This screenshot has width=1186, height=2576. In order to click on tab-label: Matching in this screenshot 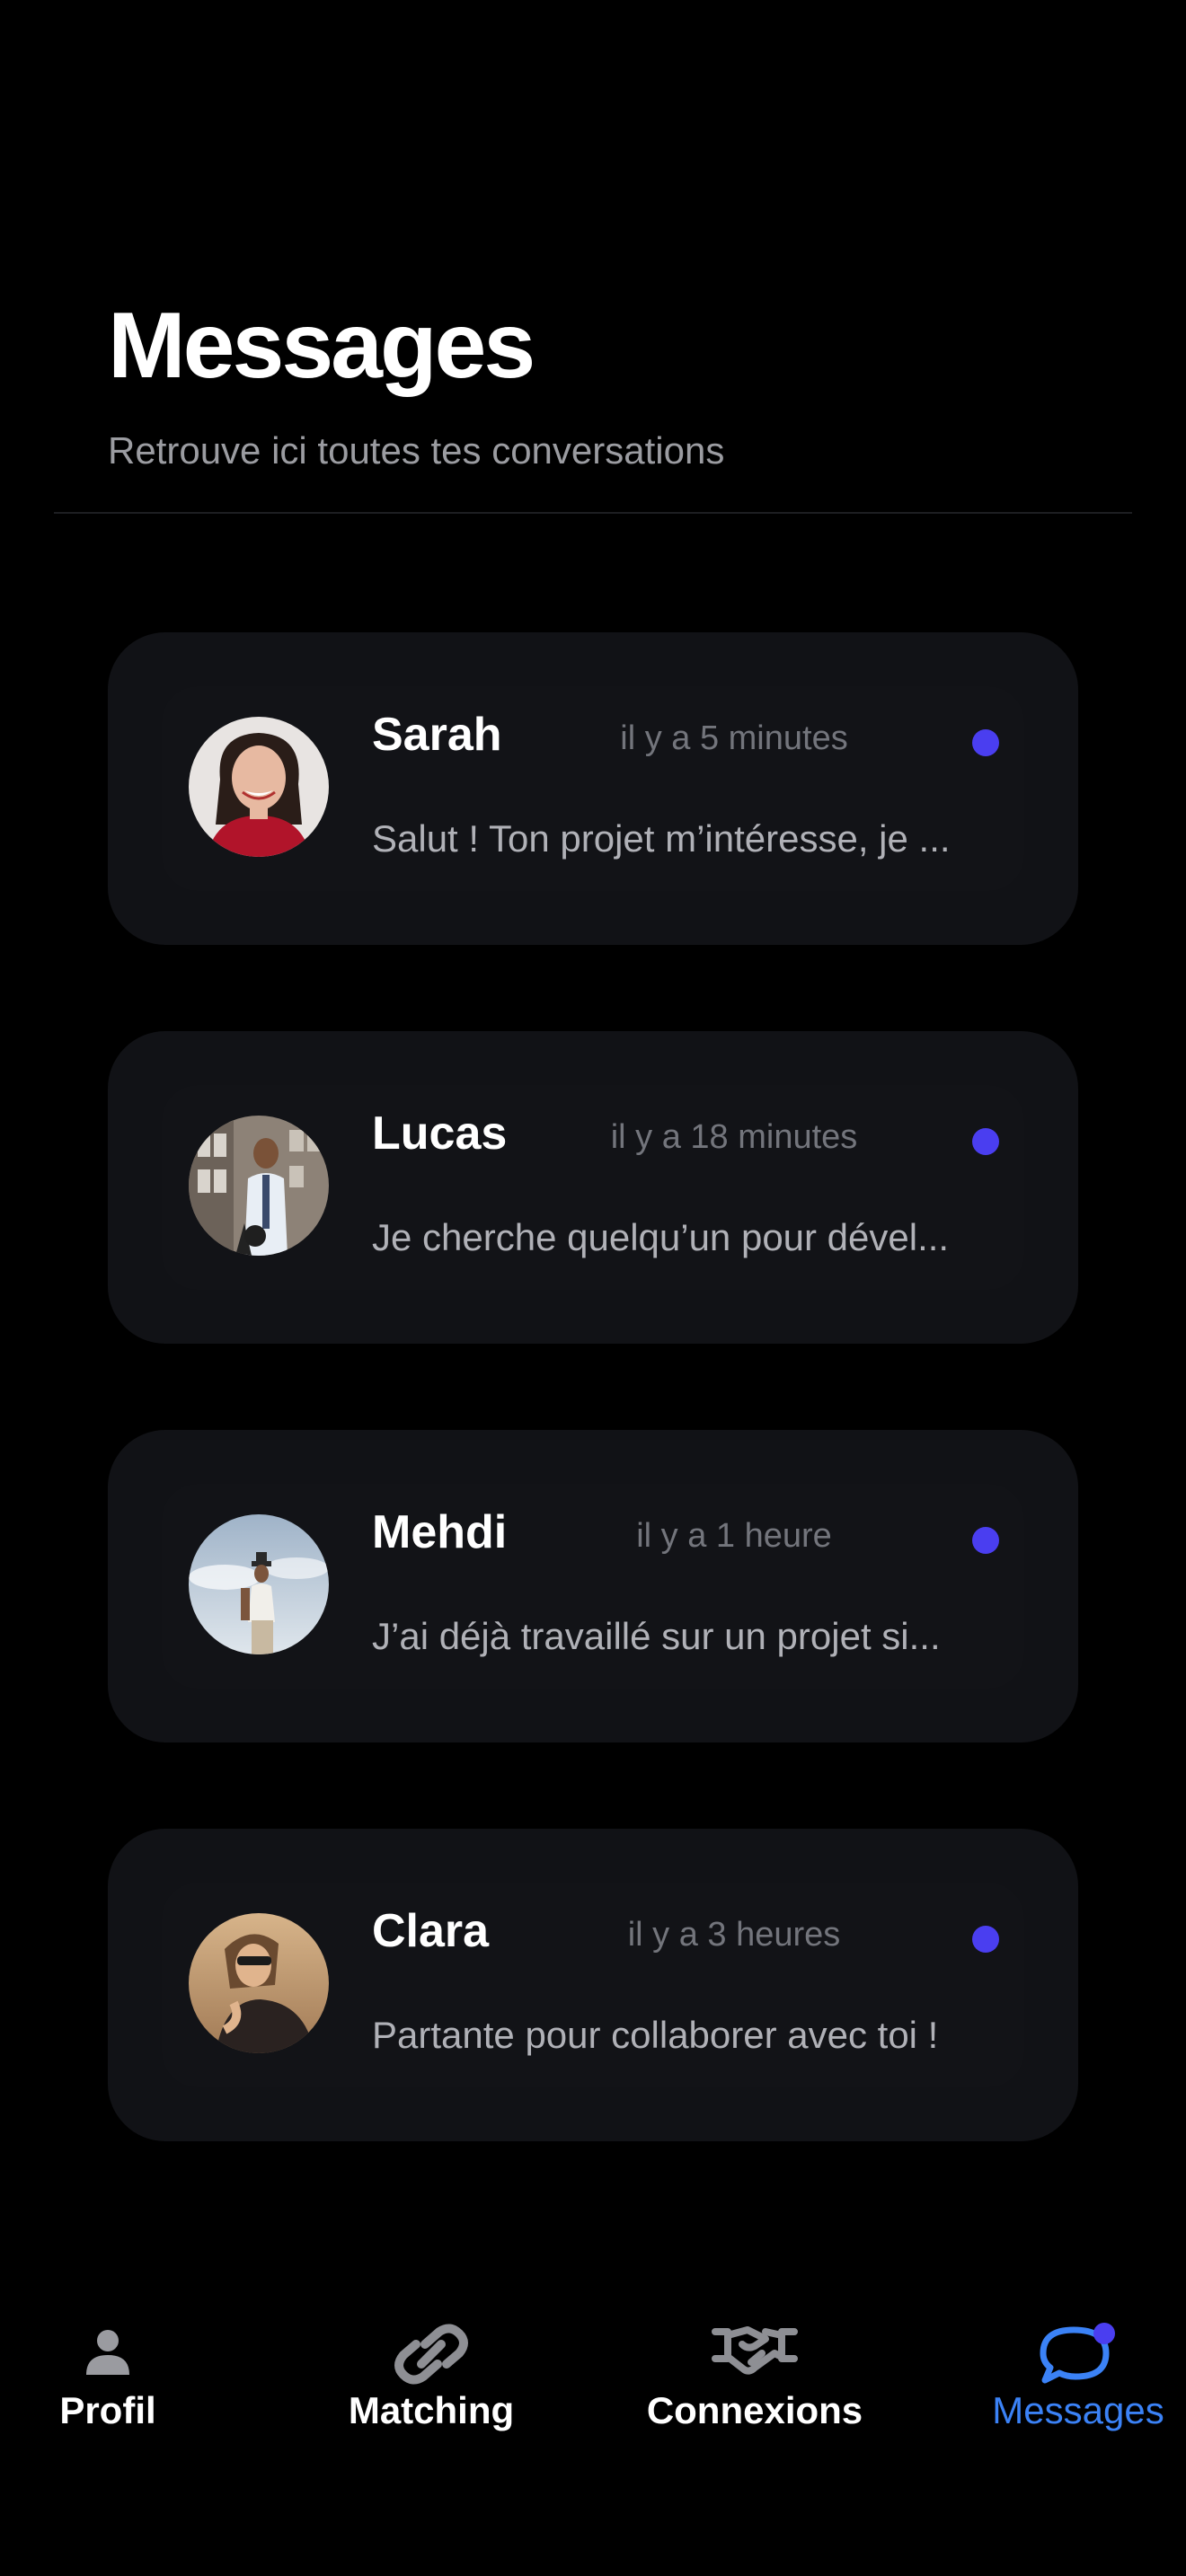, I will do `click(431, 2410)`.